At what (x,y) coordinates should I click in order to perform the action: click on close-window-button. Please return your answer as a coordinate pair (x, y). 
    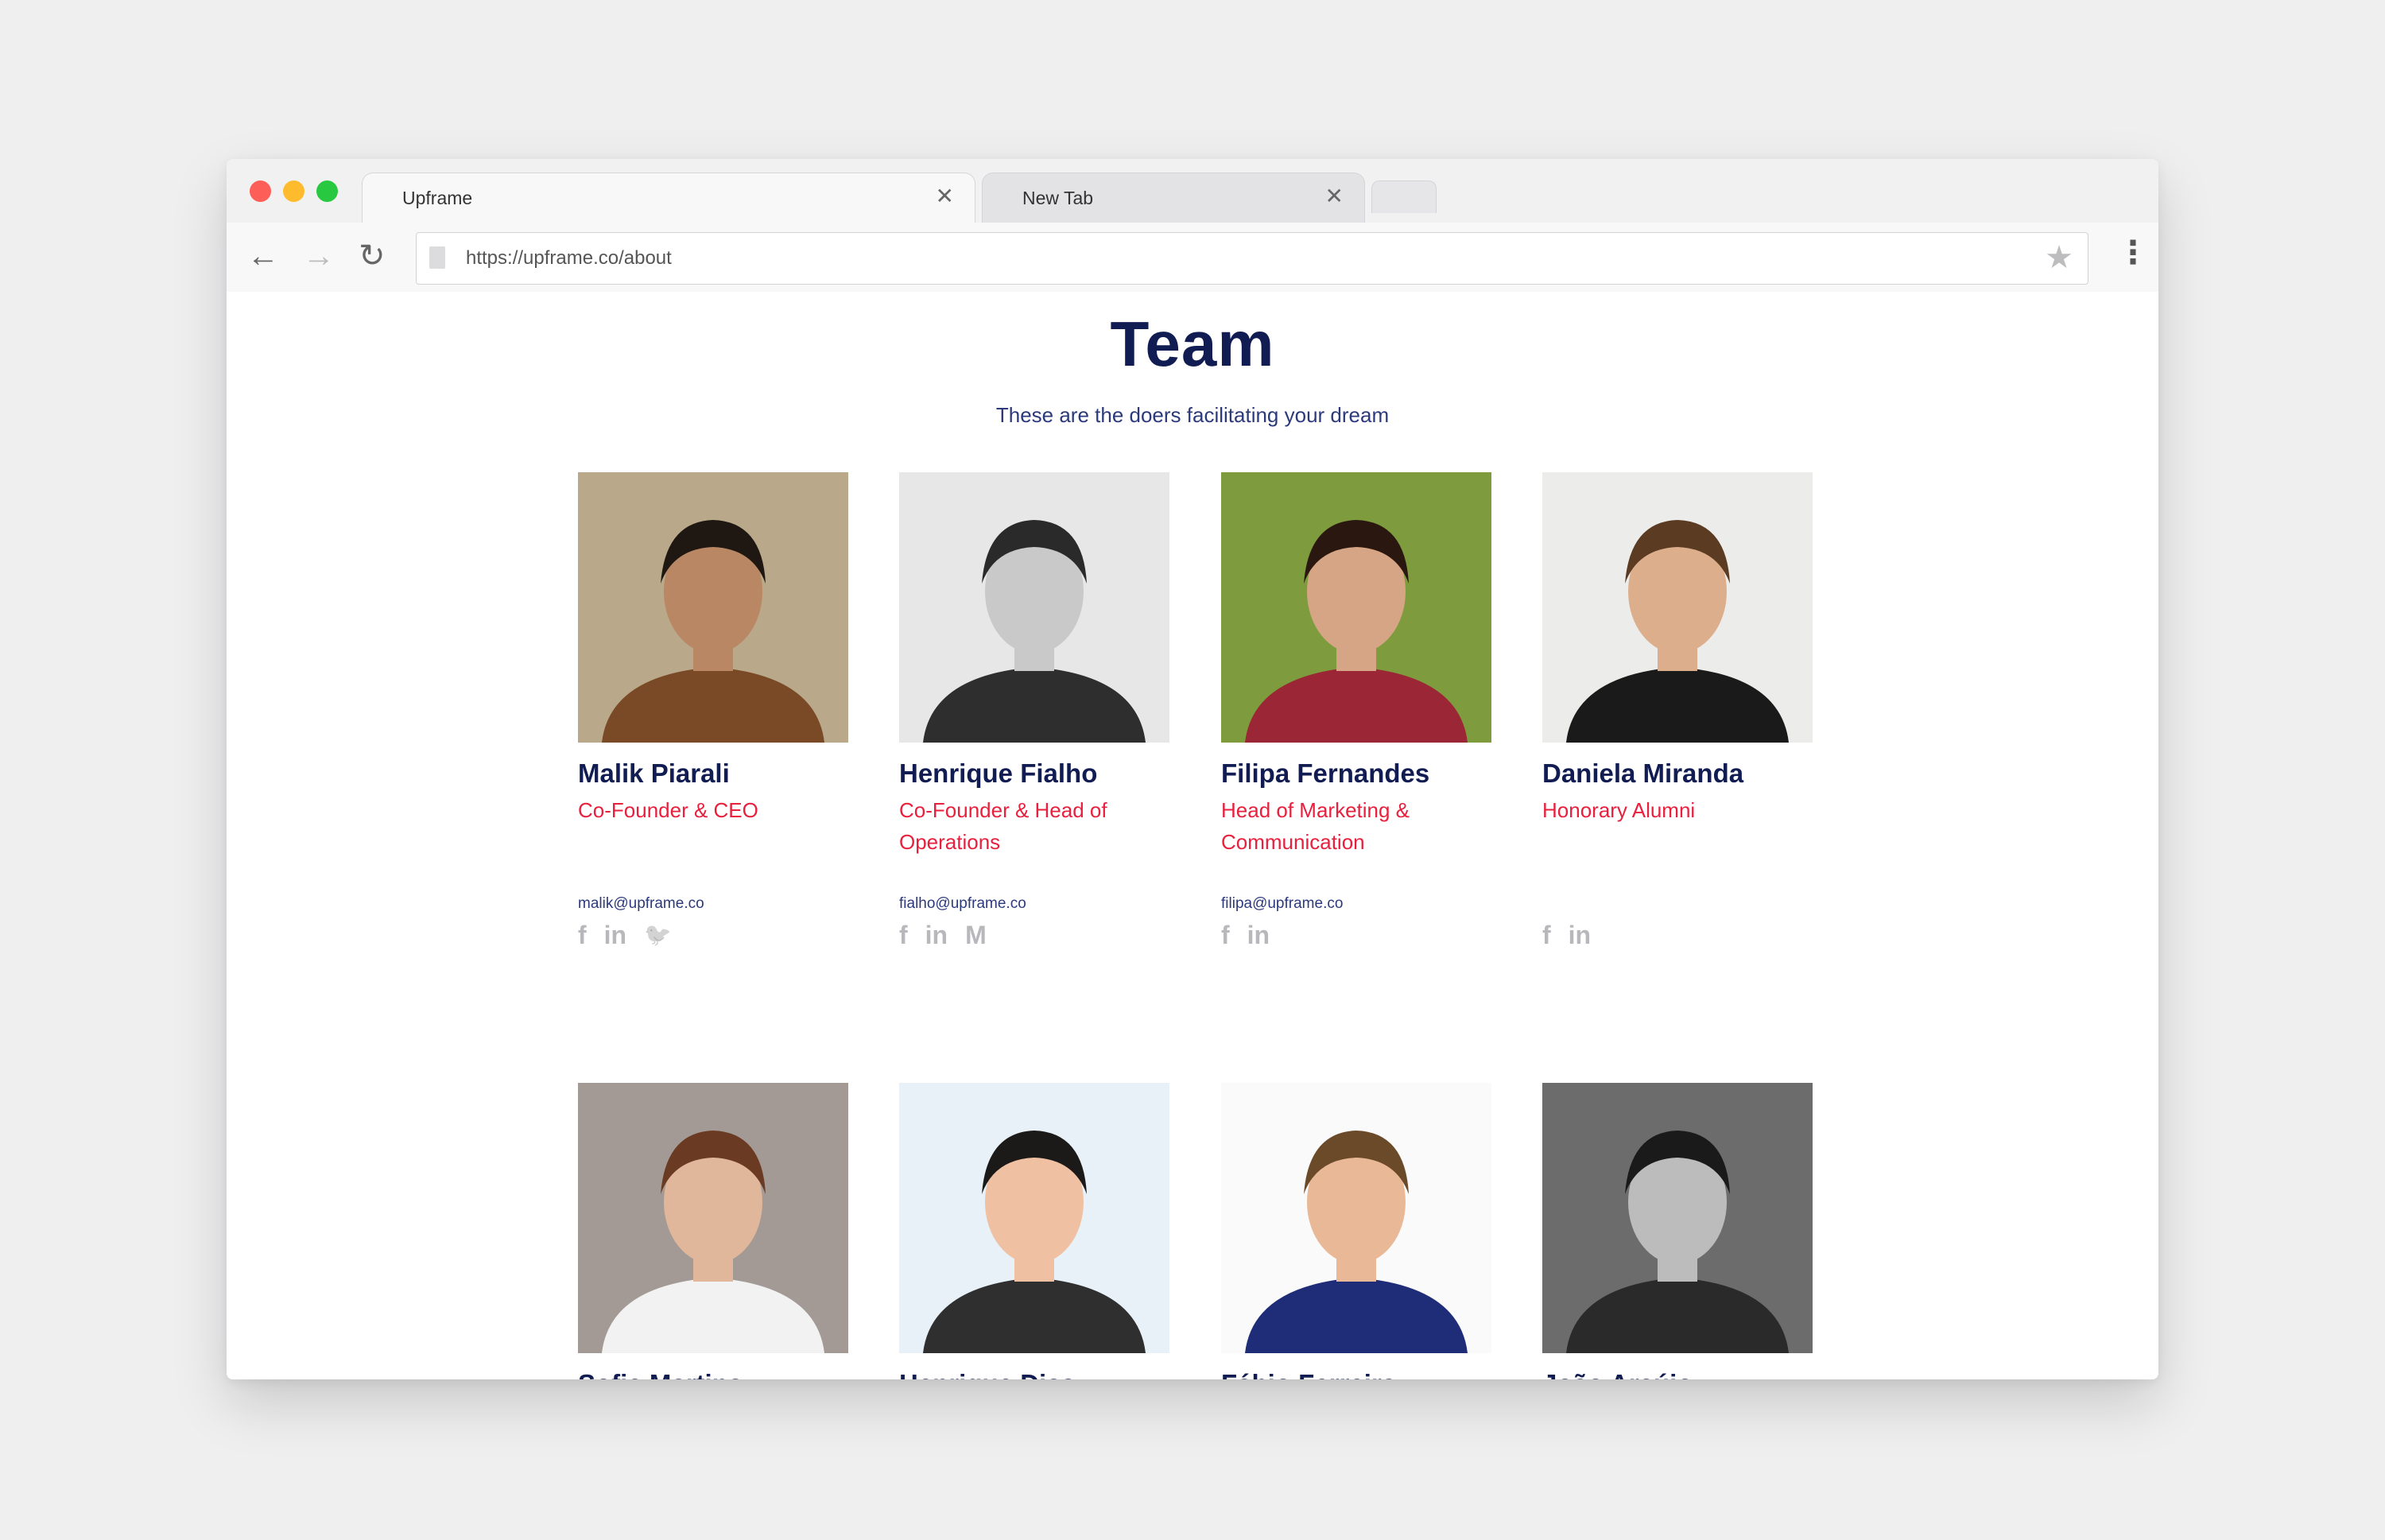
    Looking at the image, I should click on (260, 191).